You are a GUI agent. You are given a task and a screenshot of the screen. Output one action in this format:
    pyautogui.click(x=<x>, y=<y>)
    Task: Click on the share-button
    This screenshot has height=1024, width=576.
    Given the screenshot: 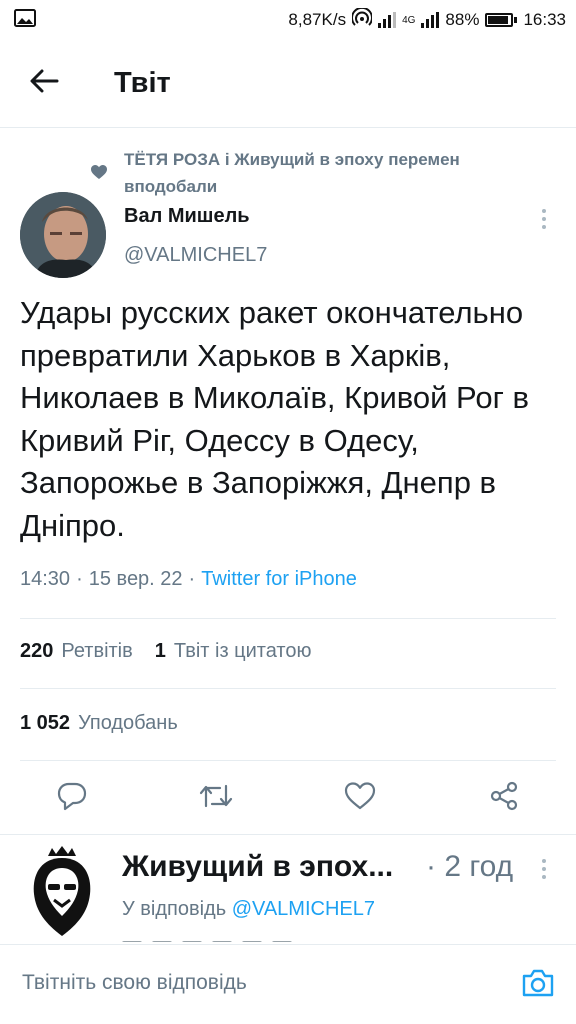 What is the action you would take?
    pyautogui.click(x=504, y=798)
    